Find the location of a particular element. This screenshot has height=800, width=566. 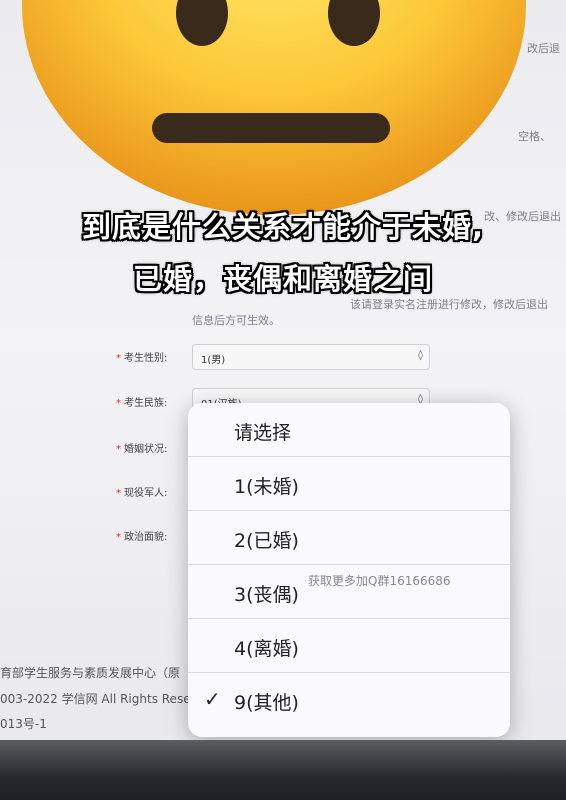

bg-text-right-1: 改后退 is located at coordinates (543, 48).